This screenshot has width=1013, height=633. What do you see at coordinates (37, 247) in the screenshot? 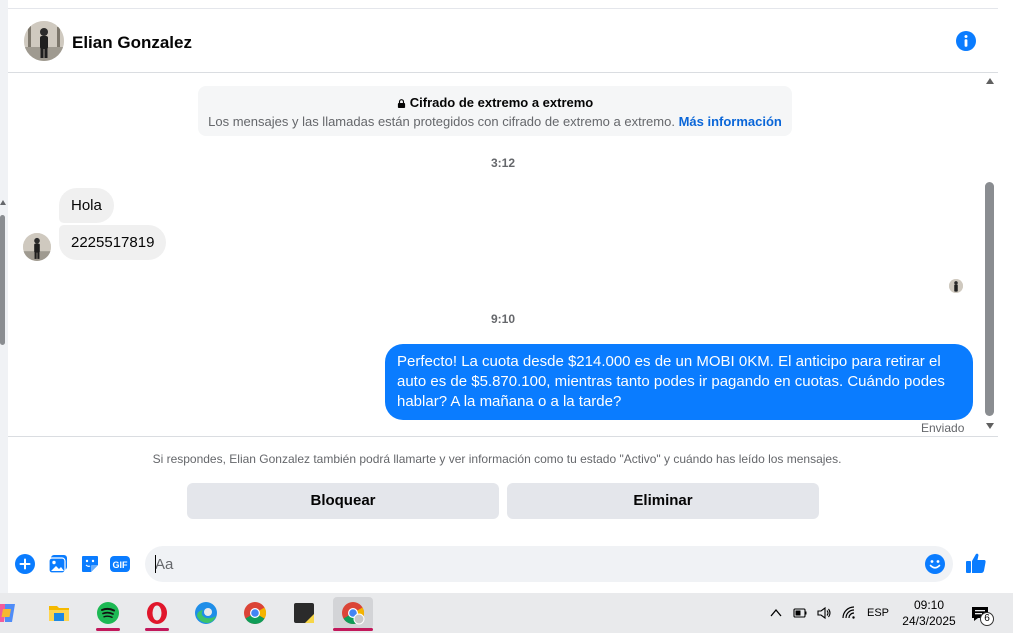
I see `sender-avatar` at bounding box center [37, 247].